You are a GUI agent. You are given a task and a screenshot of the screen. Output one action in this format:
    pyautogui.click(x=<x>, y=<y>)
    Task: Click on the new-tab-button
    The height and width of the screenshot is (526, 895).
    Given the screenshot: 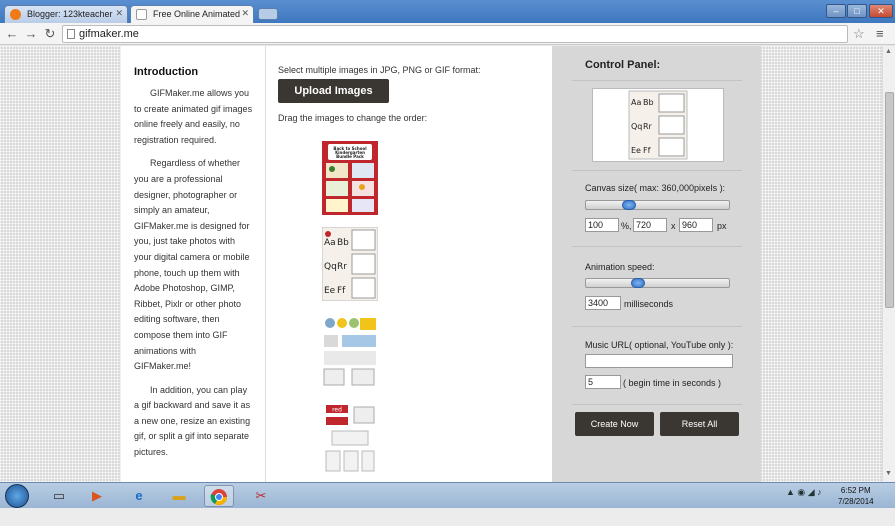 What is the action you would take?
    pyautogui.click(x=268, y=14)
    